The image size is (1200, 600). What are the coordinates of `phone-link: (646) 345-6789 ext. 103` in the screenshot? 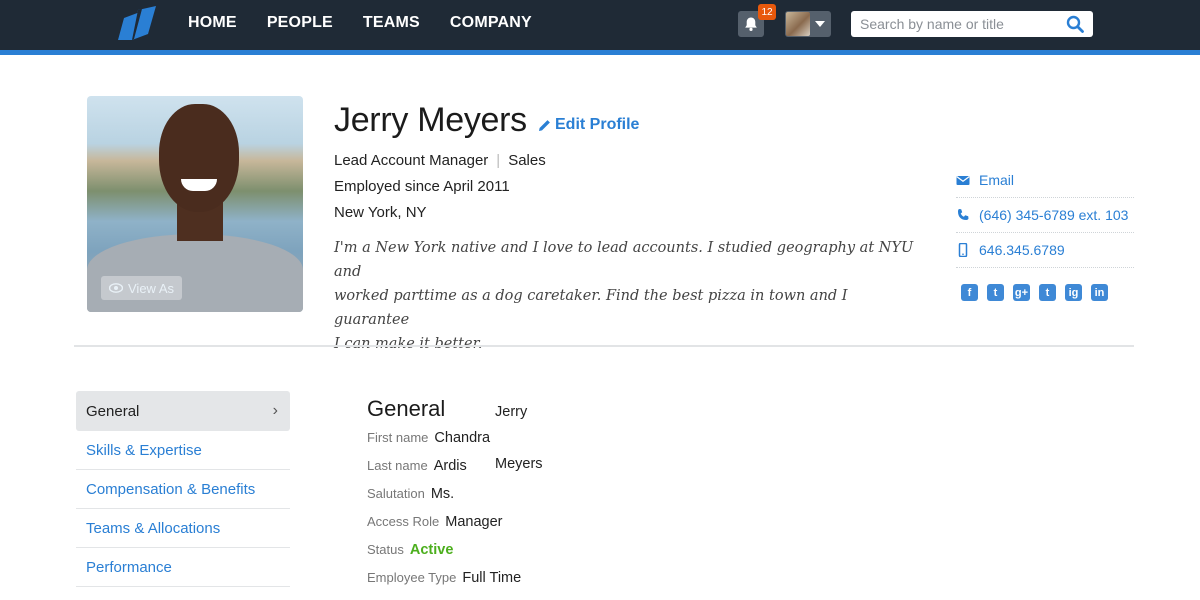 It's located at (1045, 215).